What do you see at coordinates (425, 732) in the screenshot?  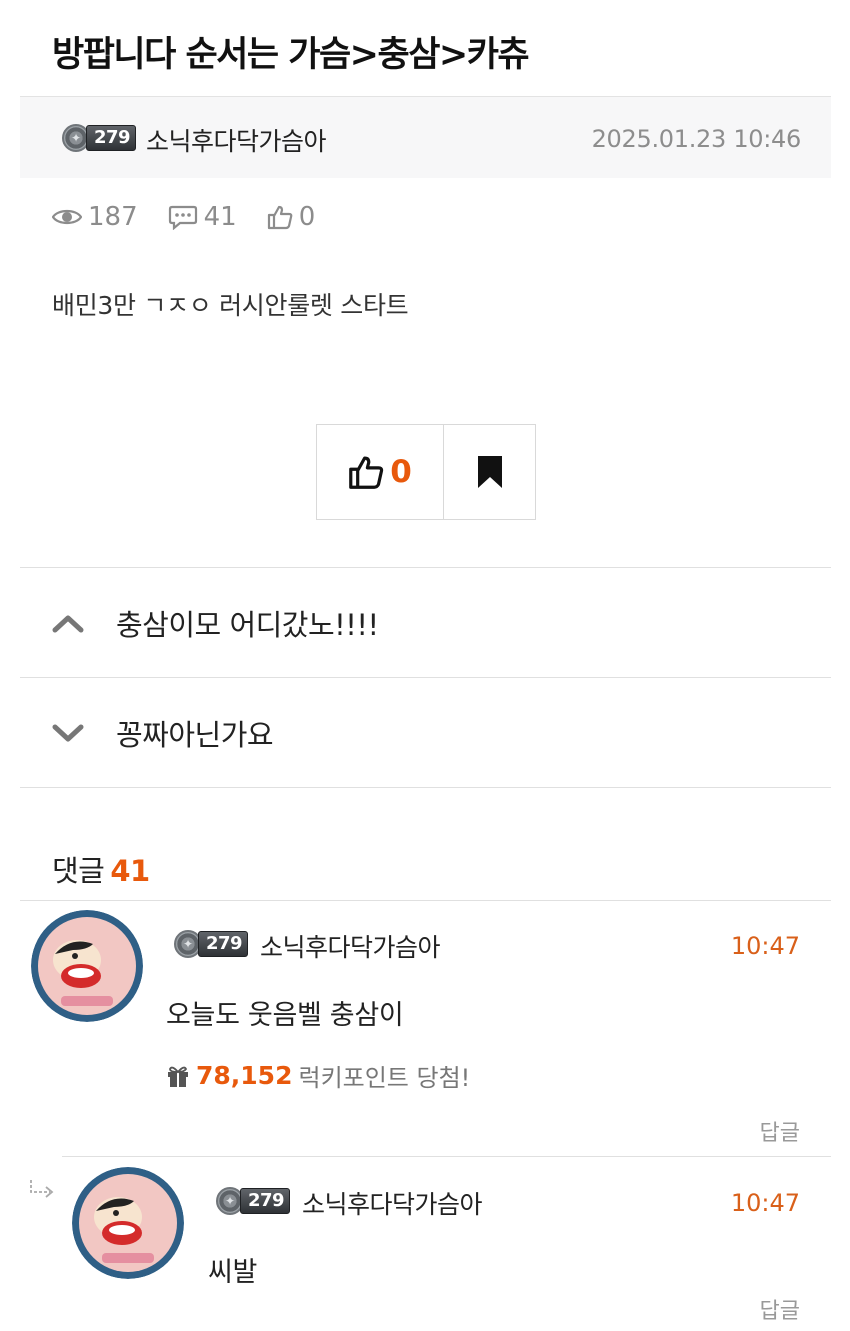 I see `next-post-link: 꽁짜아닌가요` at bounding box center [425, 732].